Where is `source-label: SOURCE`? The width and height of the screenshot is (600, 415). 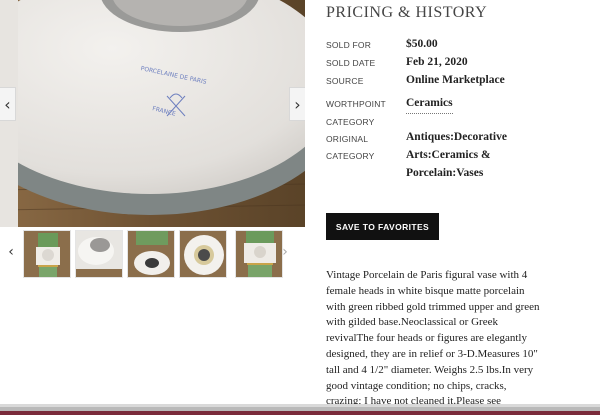
source-label: SOURCE is located at coordinates (345, 81).